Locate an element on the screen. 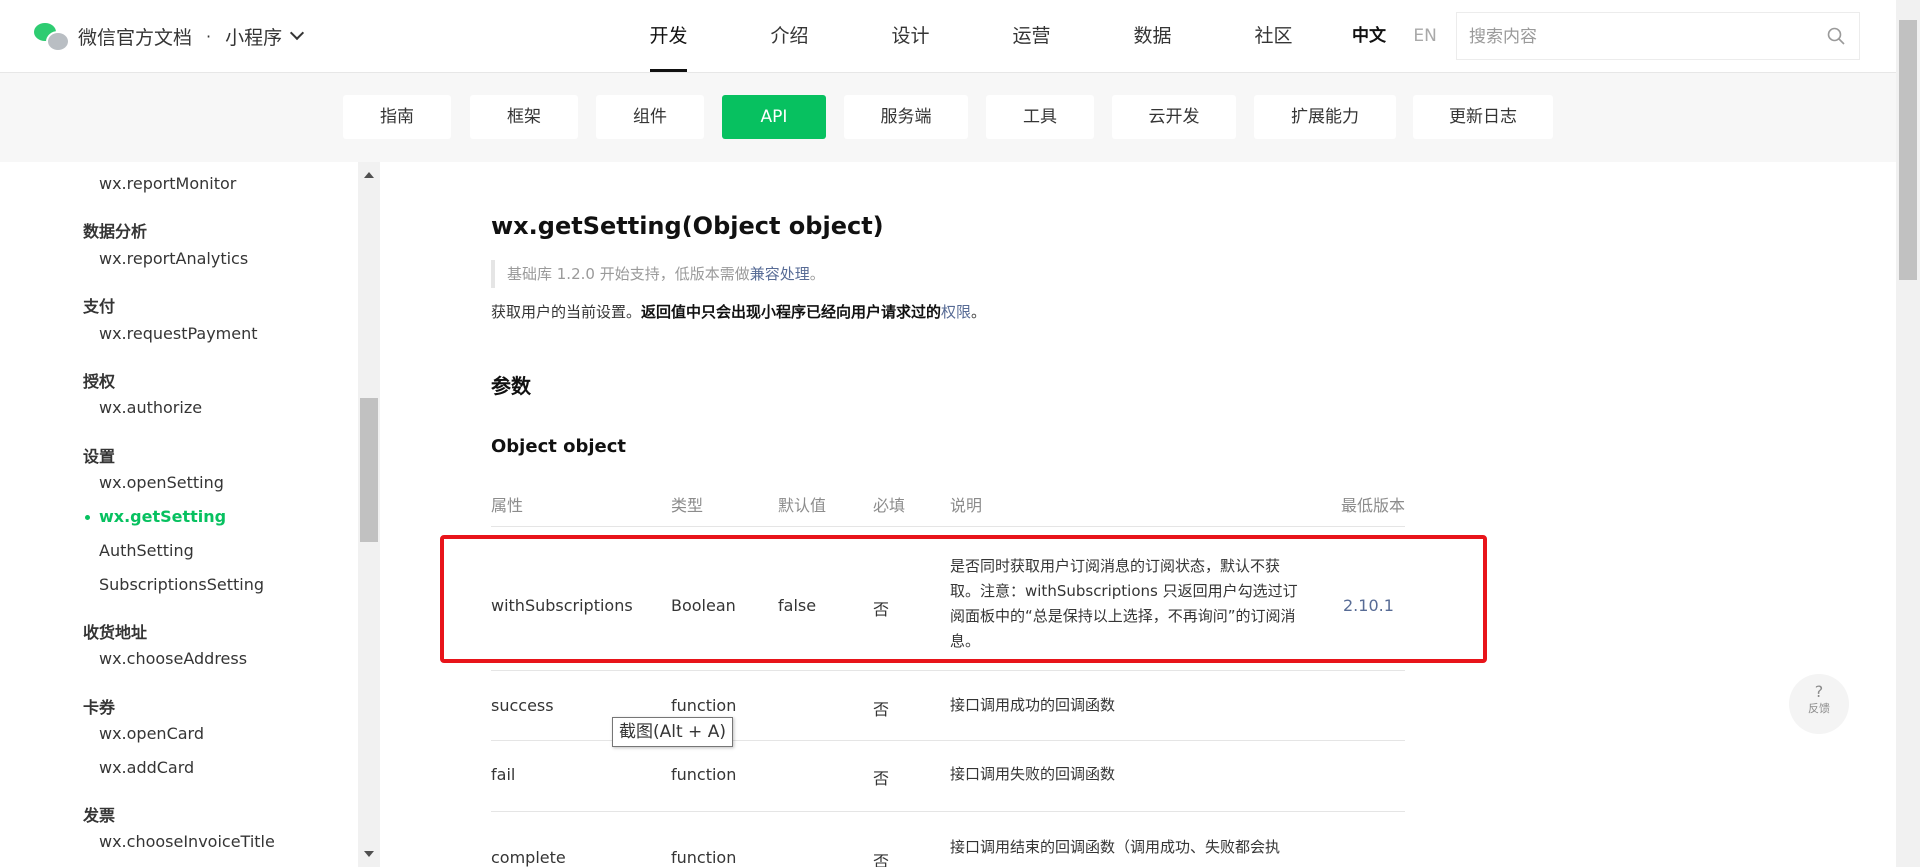  product-switcher: 小程序 is located at coordinates (253, 36).